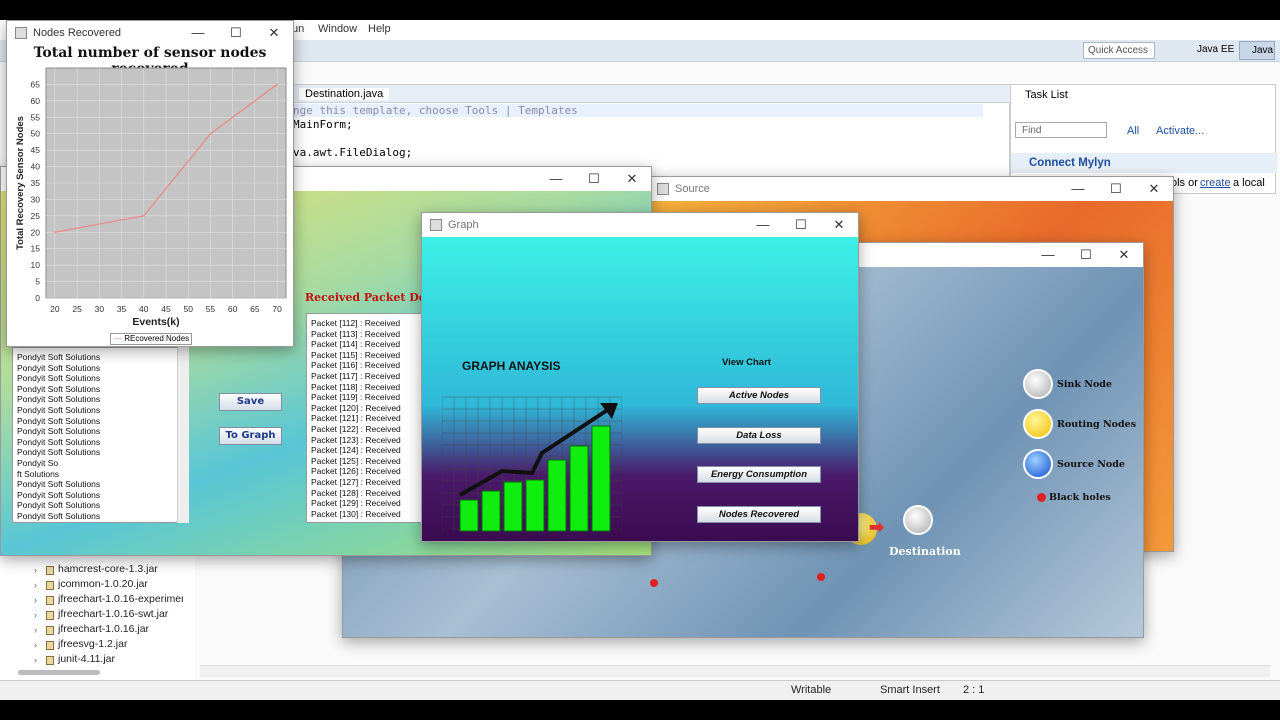 This screenshot has height=720, width=1280. What do you see at coordinates (103, 584) in the screenshot?
I see `jar-item: jcommon-1.0.20.jar` at bounding box center [103, 584].